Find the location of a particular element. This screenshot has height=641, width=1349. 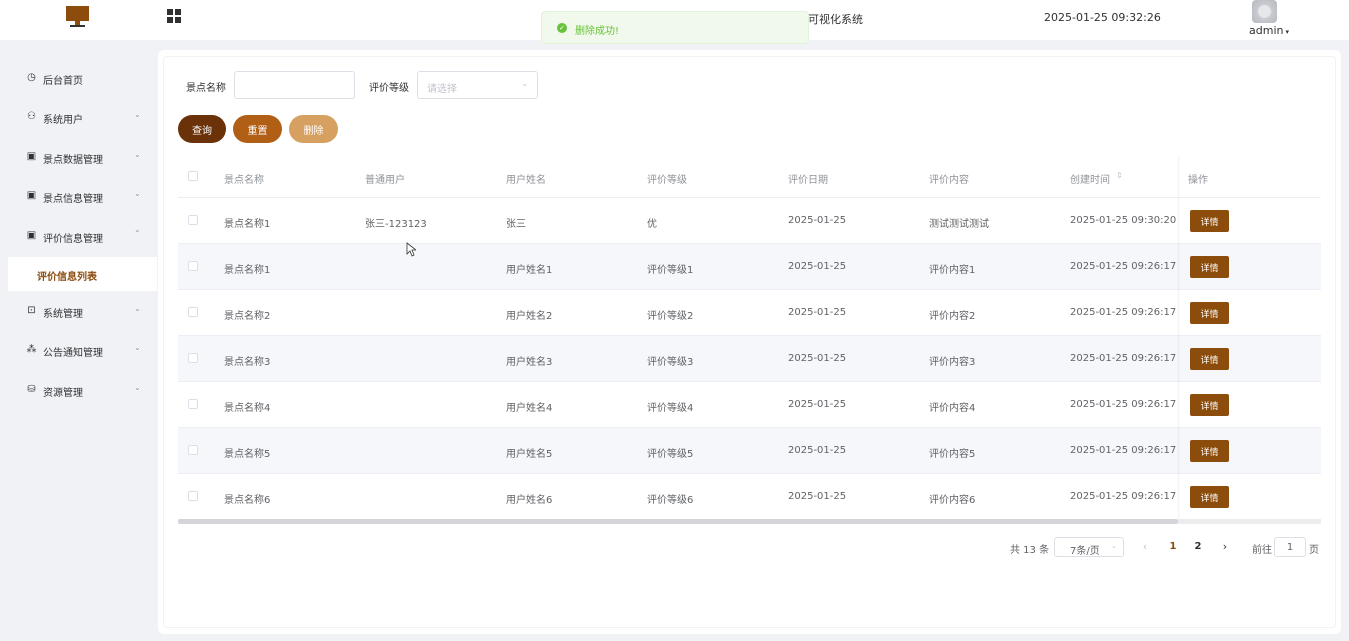

page-size-select: 7条/页 ⌄ is located at coordinates (1089, 547).